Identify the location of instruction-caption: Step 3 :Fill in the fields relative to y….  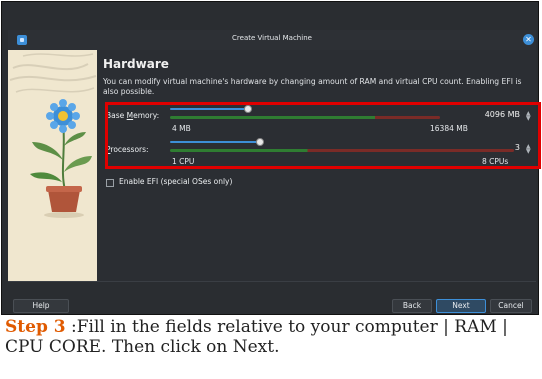
(272, 337).